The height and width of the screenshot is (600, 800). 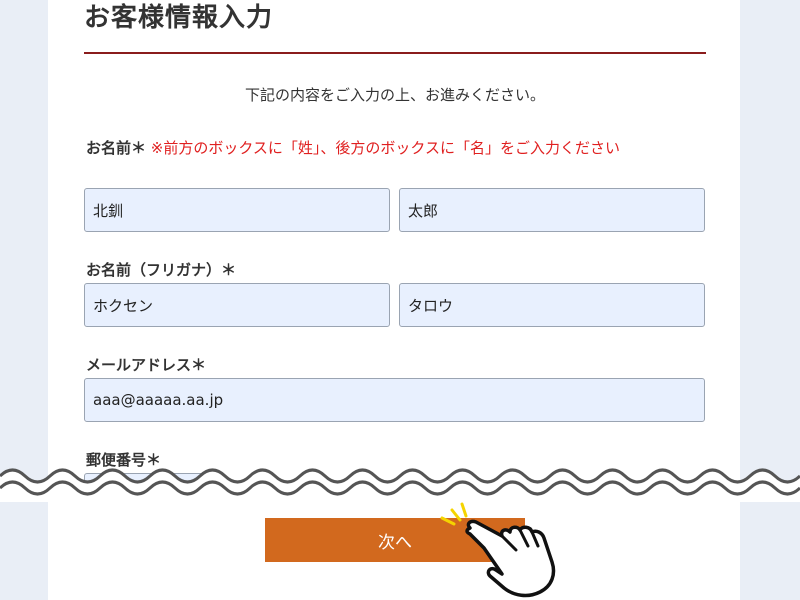 What do you see at coordinates (394, 400) in the screenshot?
I see `email-input` at bounding box center [394, 400].